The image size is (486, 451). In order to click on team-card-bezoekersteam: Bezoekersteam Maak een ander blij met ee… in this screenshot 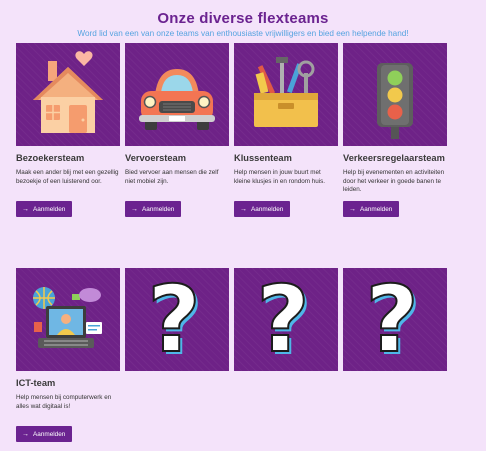, I will do `click(68, 130)`.